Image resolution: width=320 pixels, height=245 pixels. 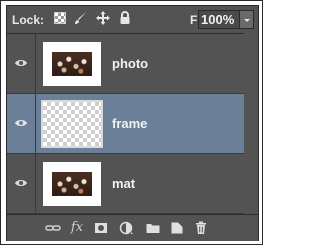 I want to click on lock-fill-bar: Lock: Fill: 100, so click(x=132, y=19).